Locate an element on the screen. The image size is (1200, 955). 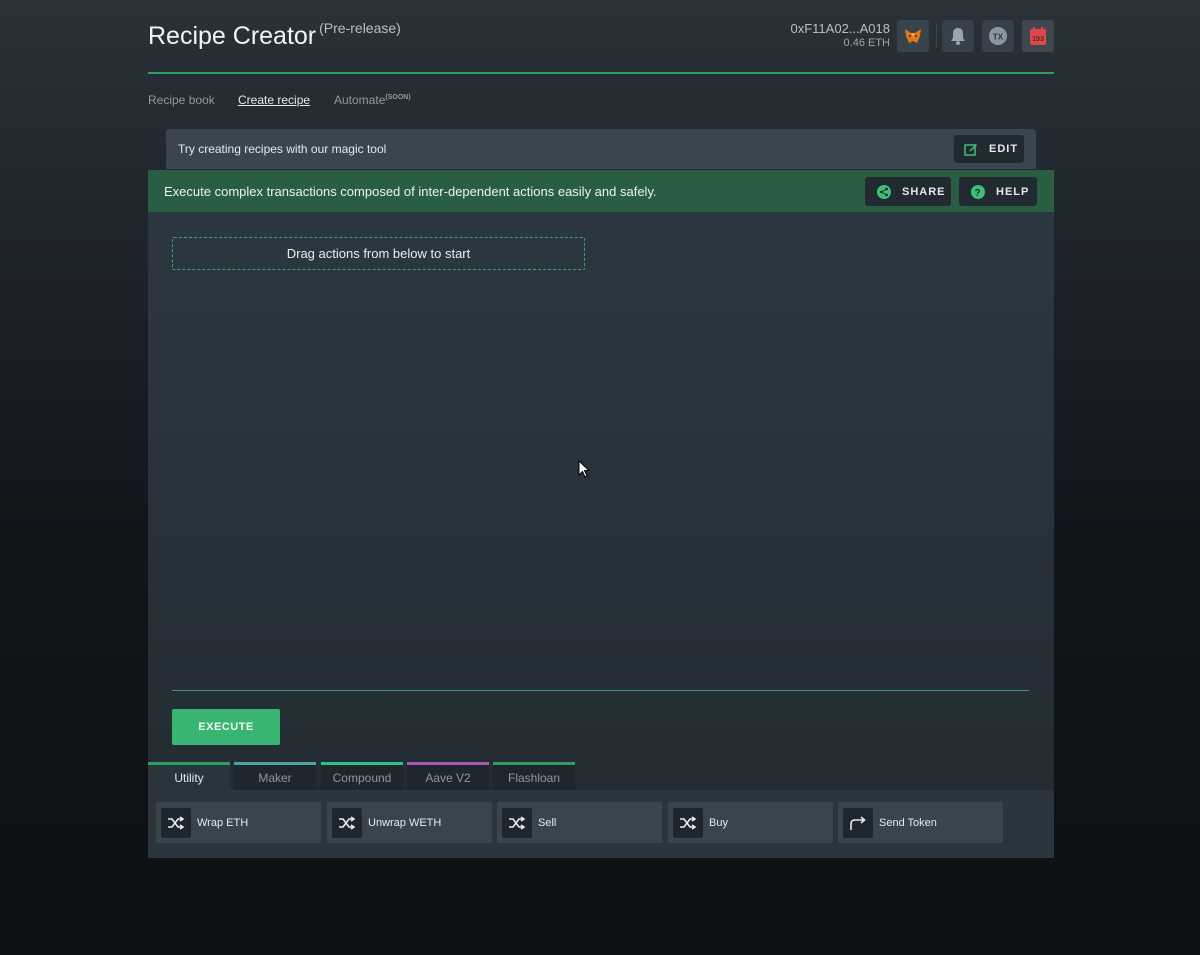
tab-aave-v2: Aave V2 is located at coordinates (448, 776).